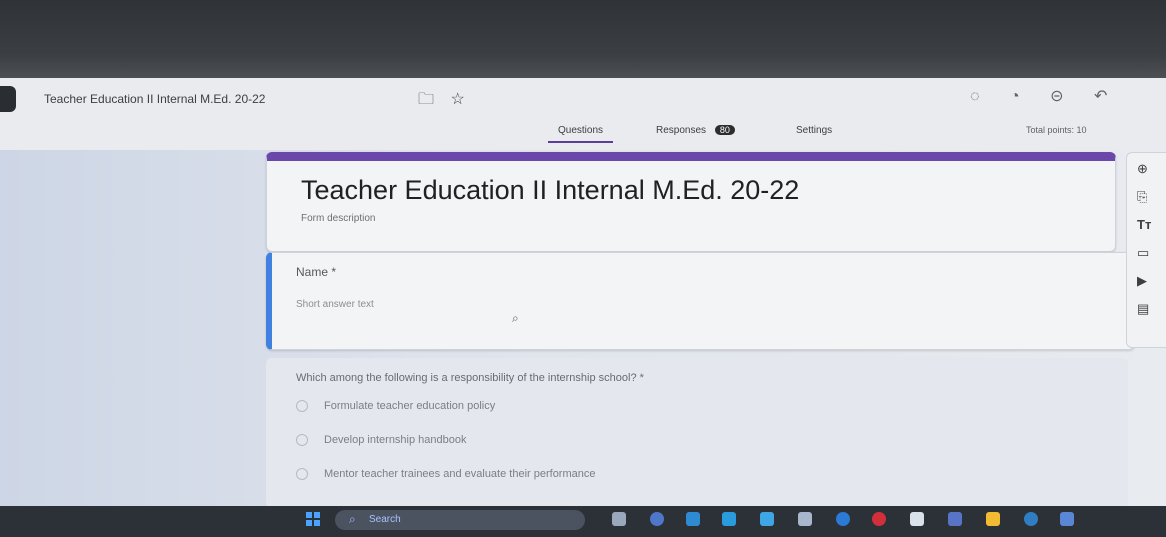 This screenshot has height=537, width=1166. What do you see at coordinates (1100, 96) in the screenshot?
I see `undo-icon: ↶` at bounding box center [1100, 96].